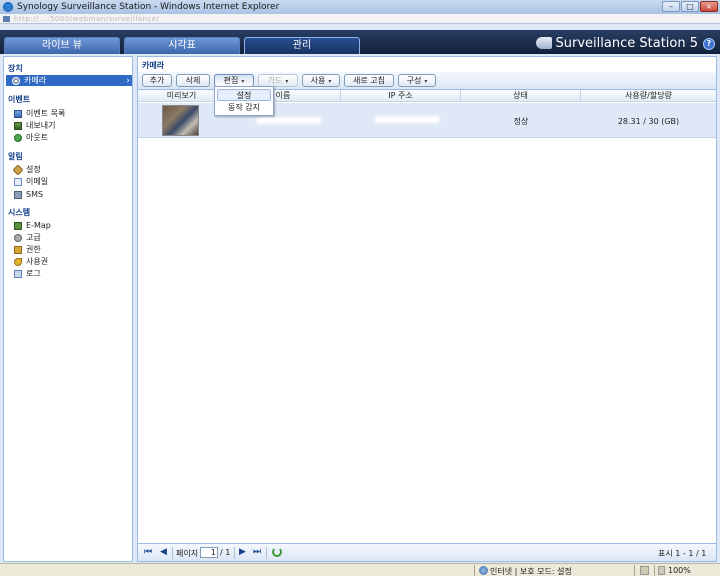 Image resolution: width=720 pixels, height=576 pixels. Describe the element at coordinates (679, 570) in the screenshot. I see `zoom-level: 100%` at that location.